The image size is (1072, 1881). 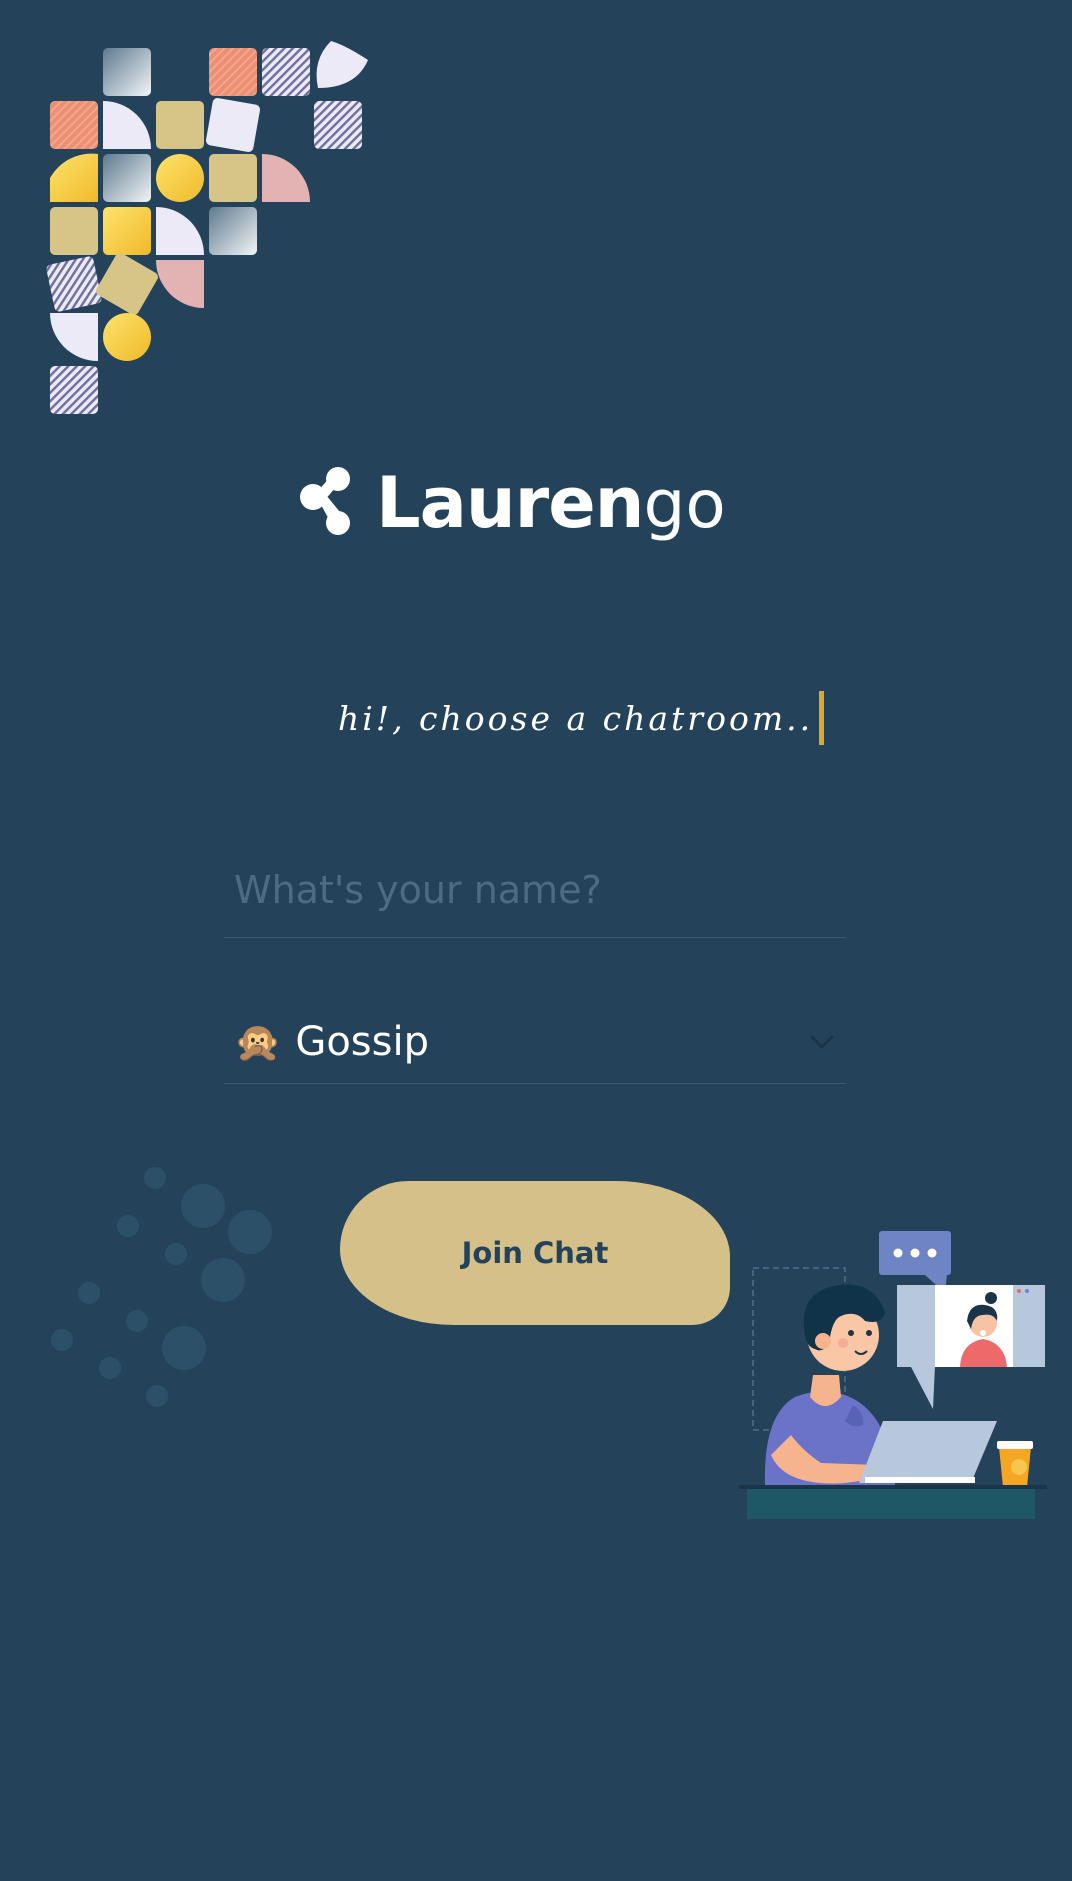 I want to click on video-call-illustration, so click(x=893, y=1375).